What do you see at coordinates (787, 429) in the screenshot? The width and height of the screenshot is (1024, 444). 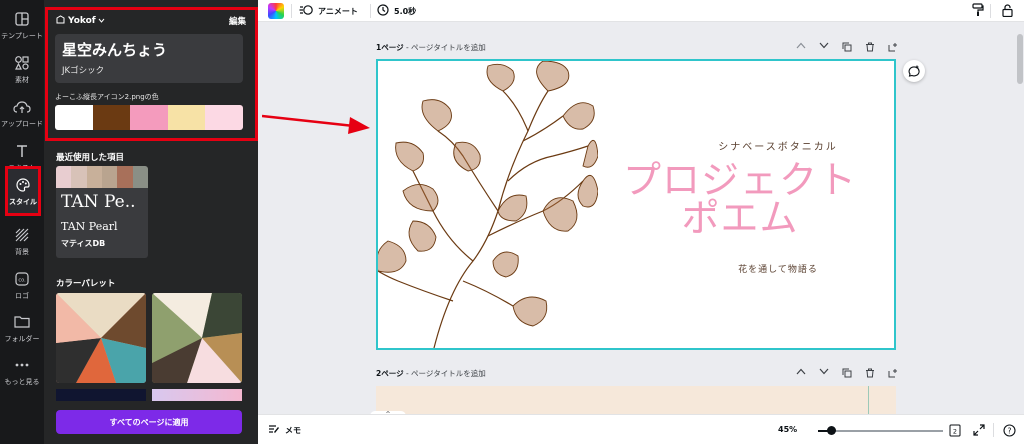 I see `zoom-value: 45%` at bounding box center [787, 429].